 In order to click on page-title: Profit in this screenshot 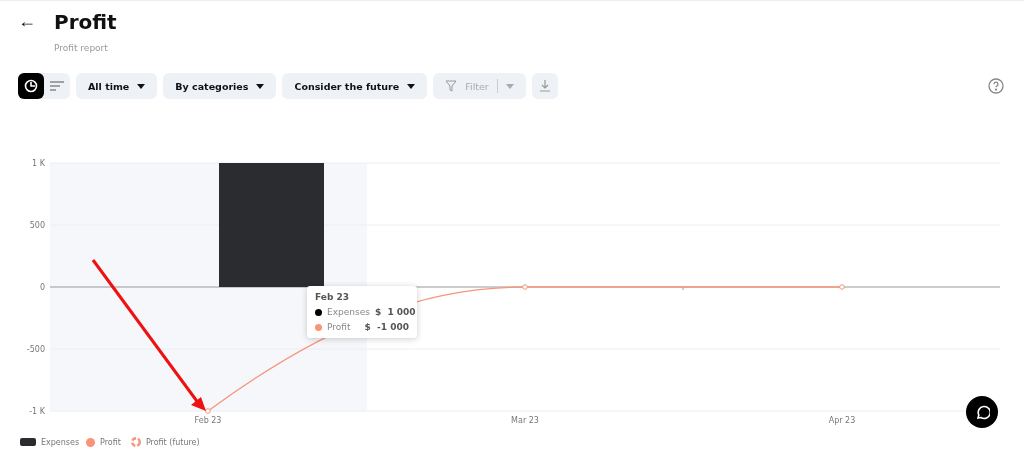, I will do `click(85, 22)`.